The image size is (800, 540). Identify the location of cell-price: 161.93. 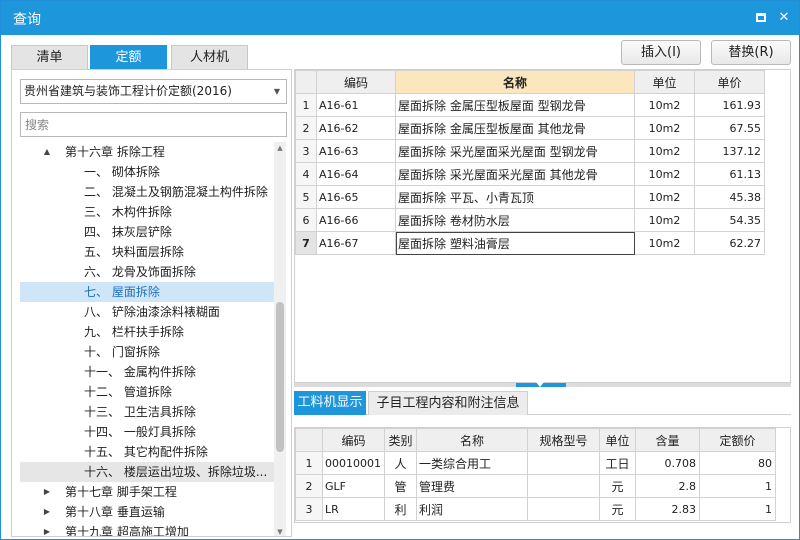
(729, 105).